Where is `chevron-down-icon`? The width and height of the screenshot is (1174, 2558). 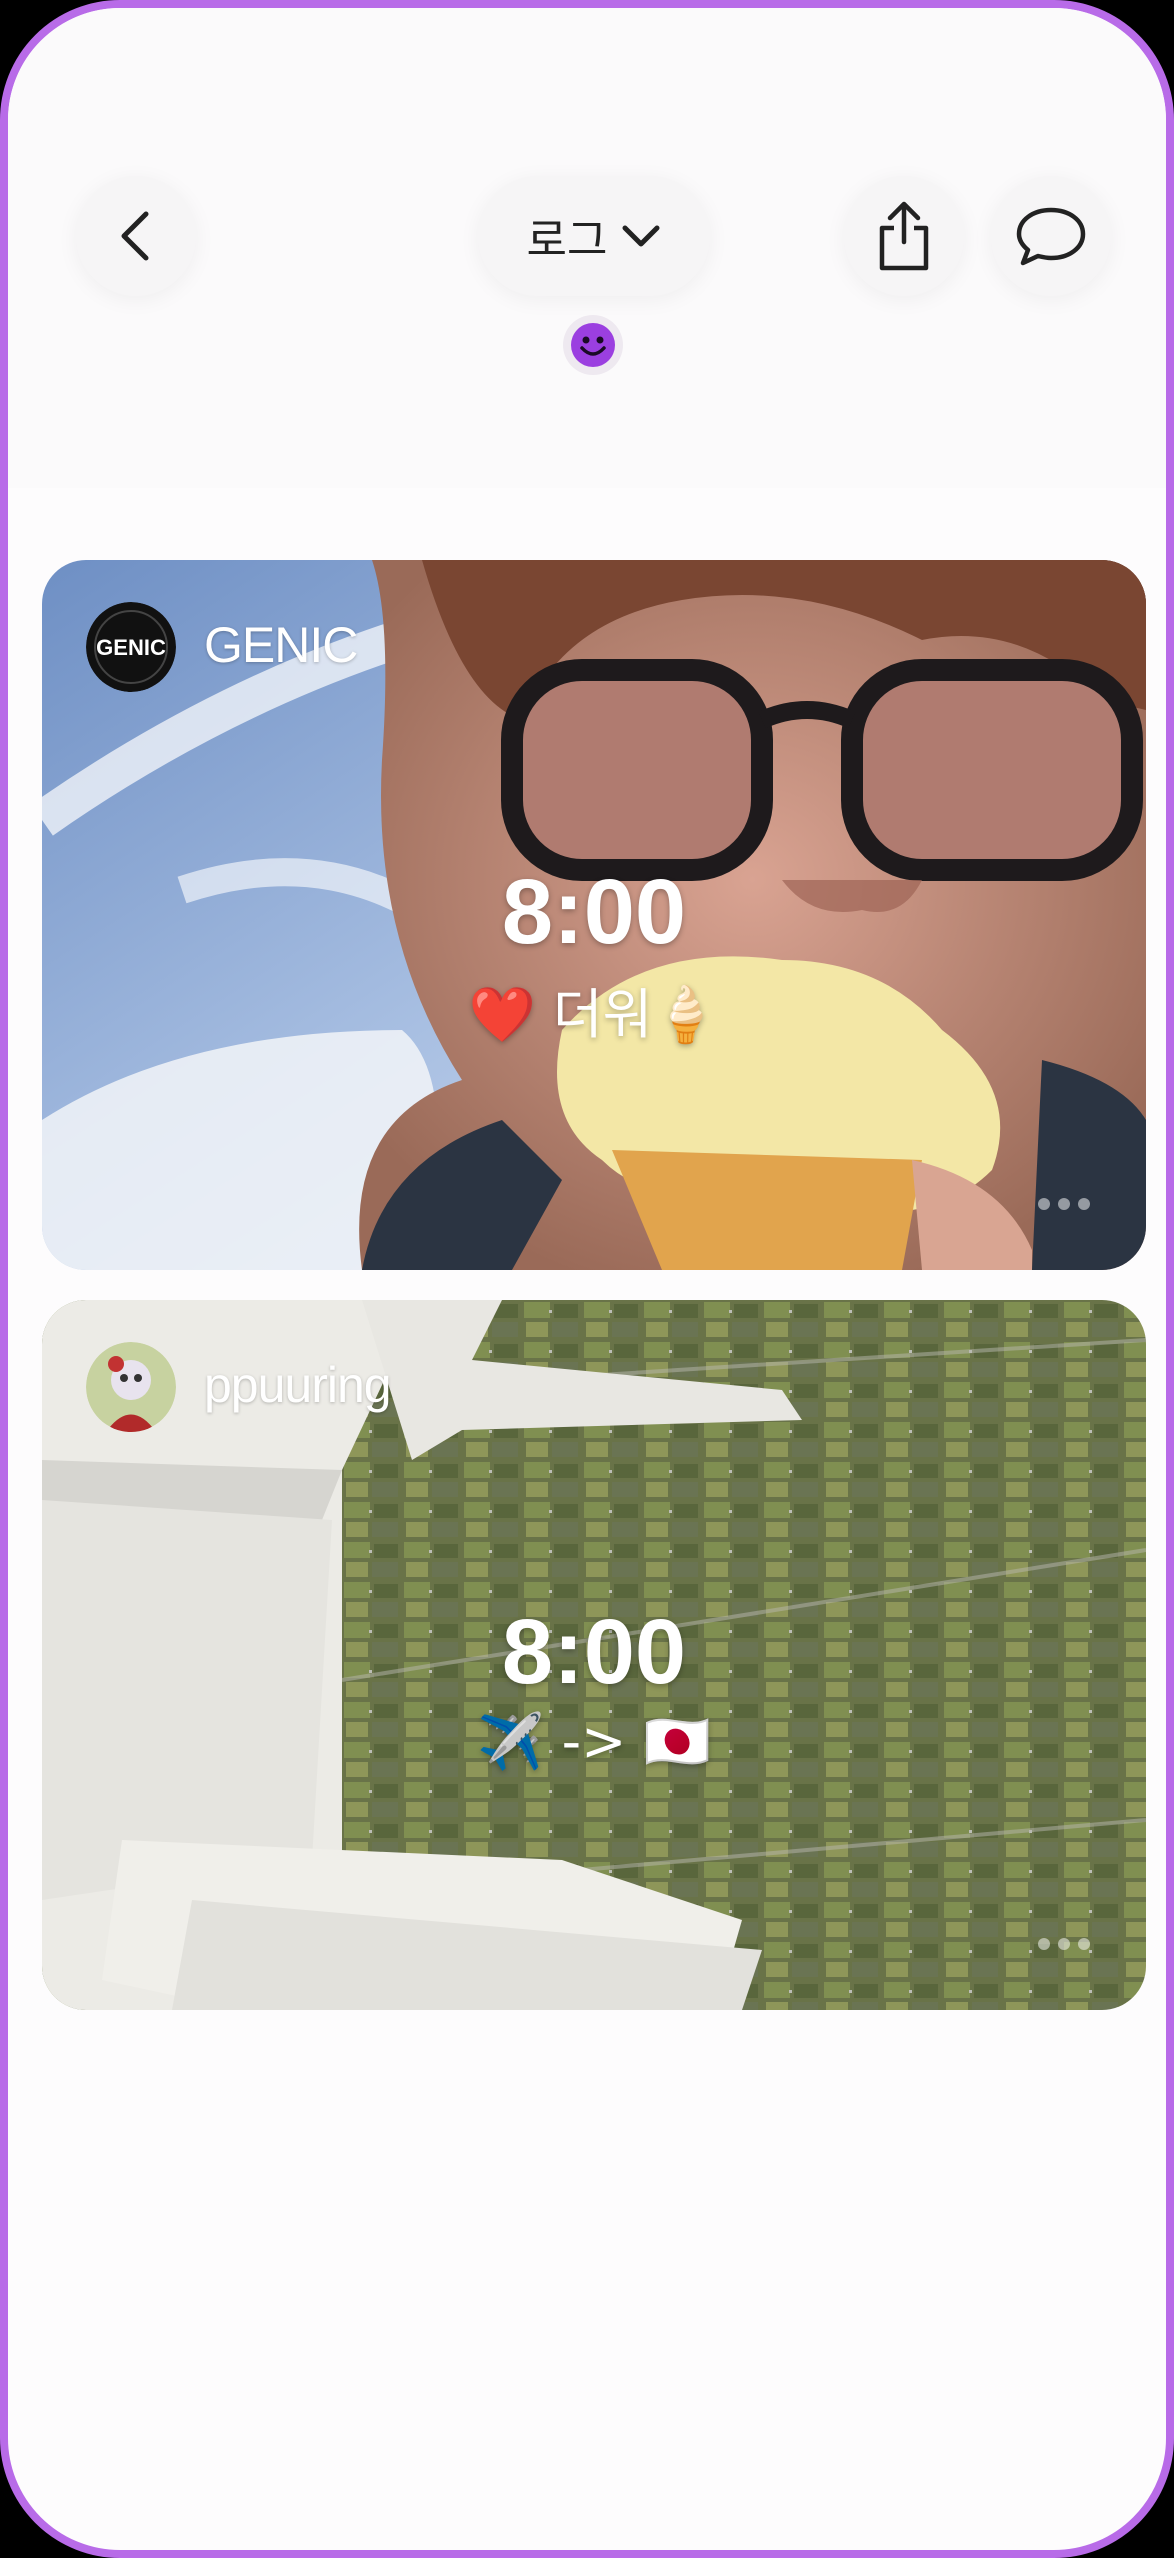
chevron-down-icon is located at coordinates (641, 236).